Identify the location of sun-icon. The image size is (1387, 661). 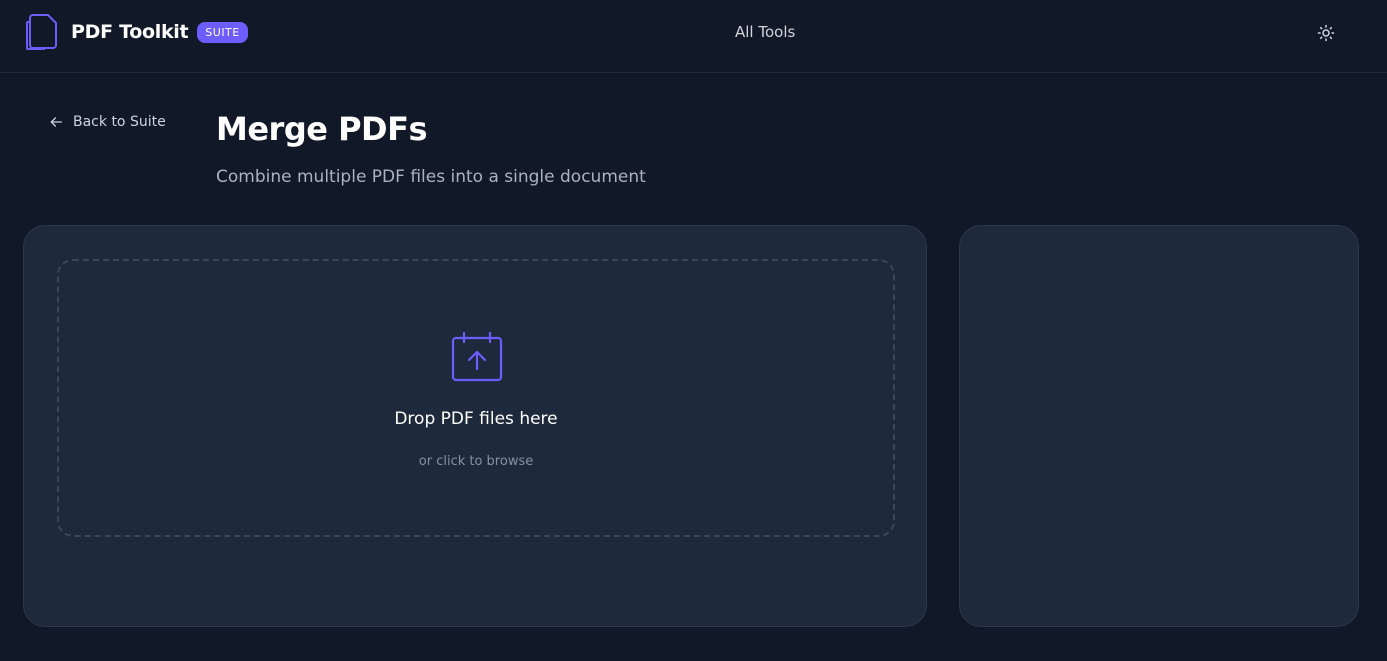
(1326, 33).